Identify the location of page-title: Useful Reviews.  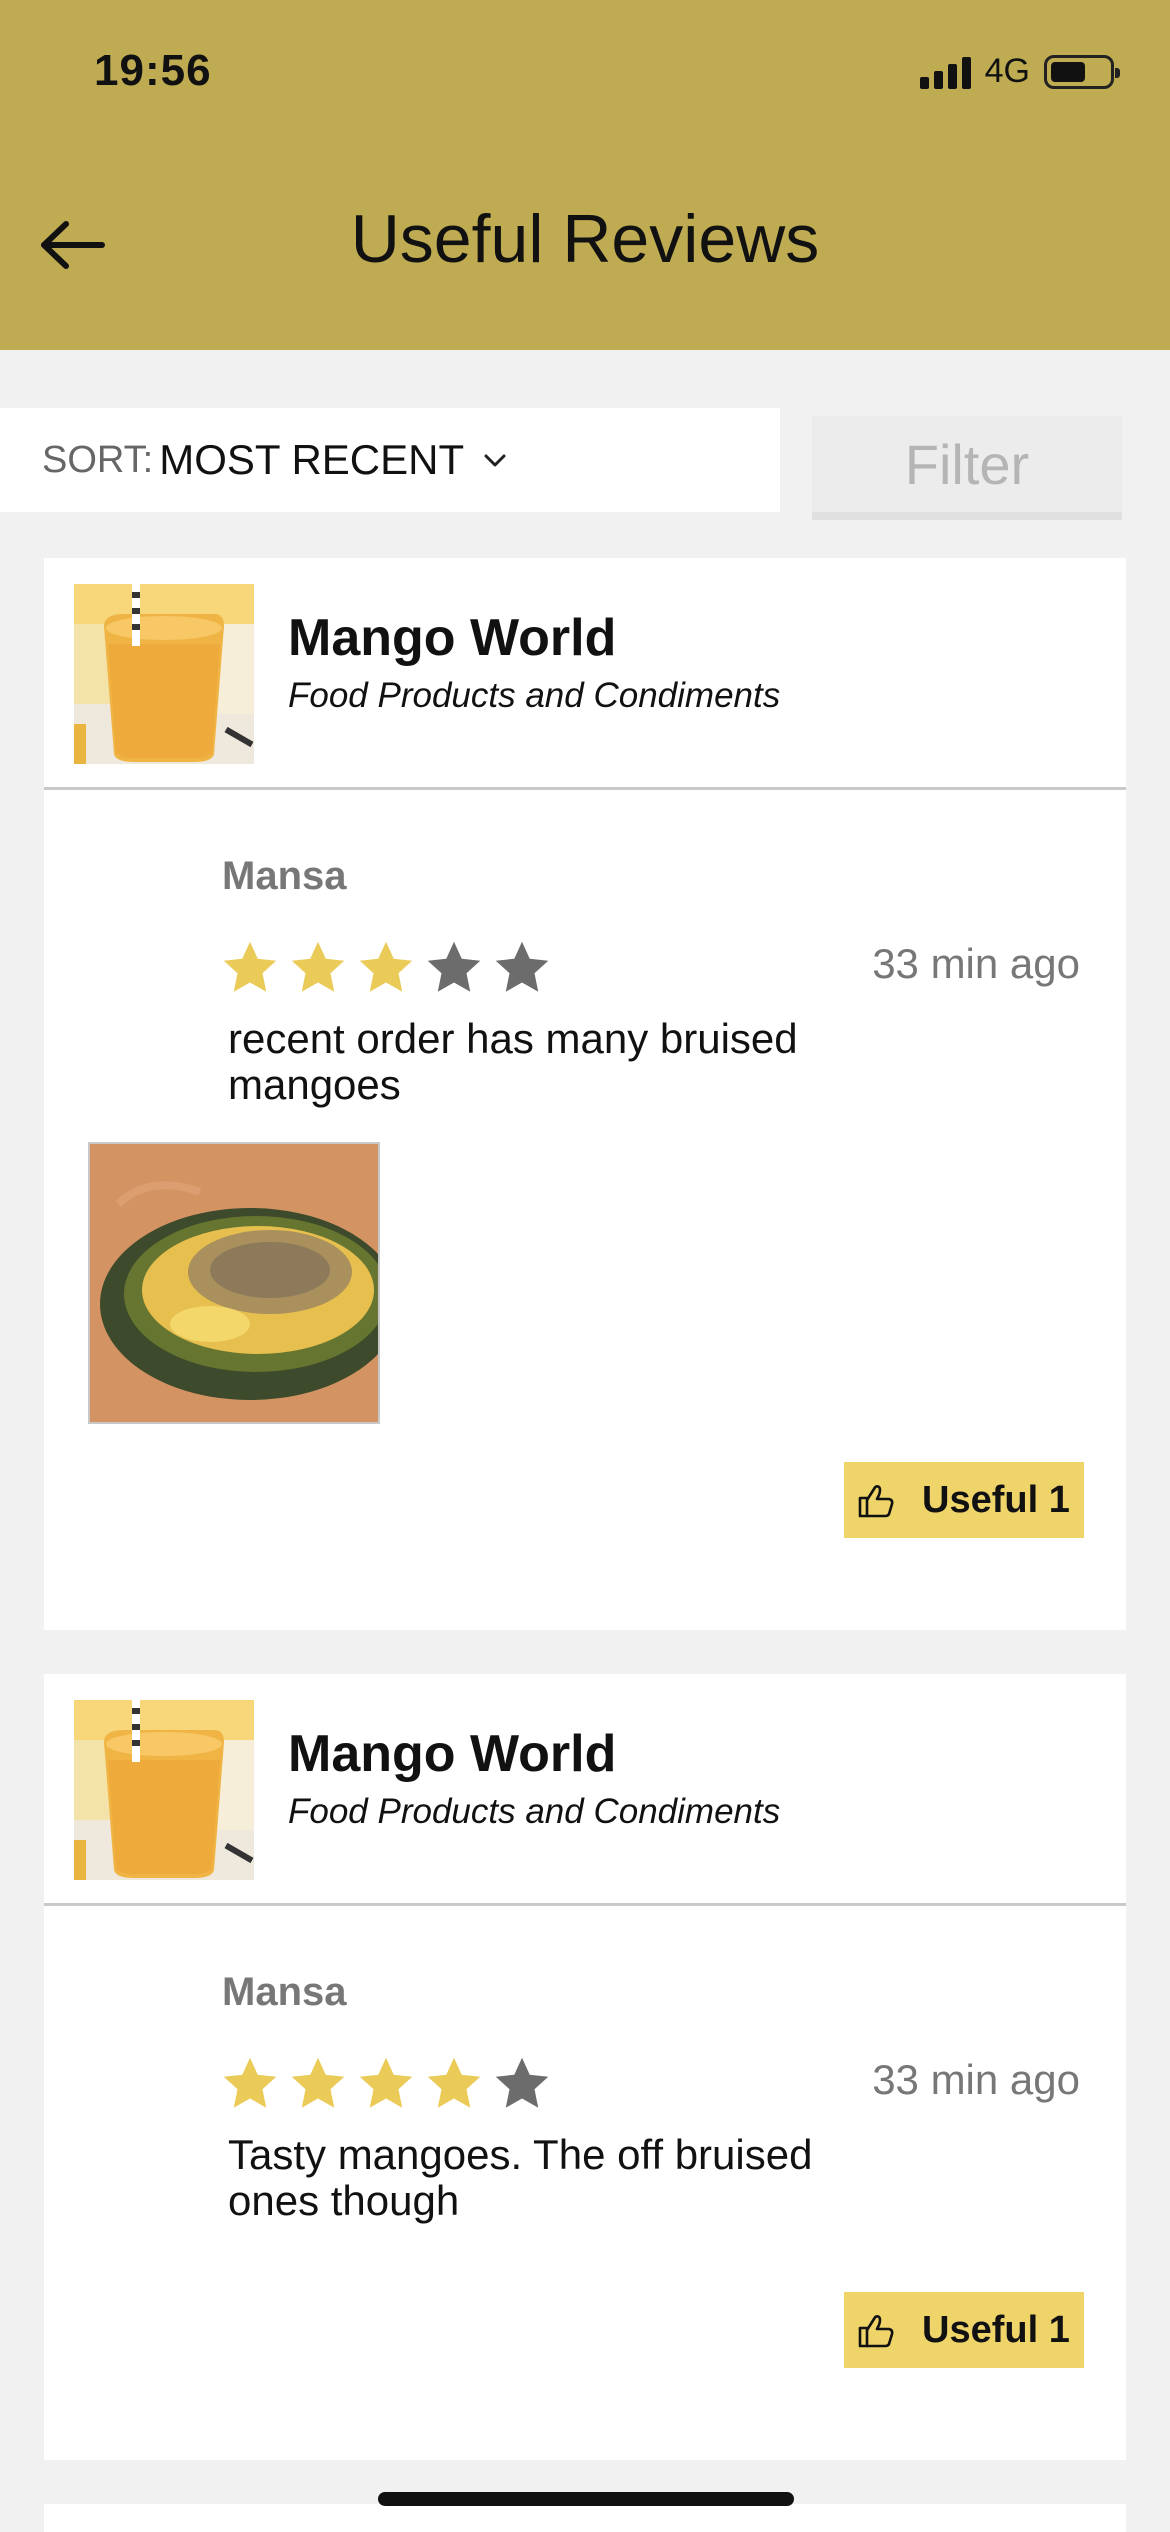
(585, 239).